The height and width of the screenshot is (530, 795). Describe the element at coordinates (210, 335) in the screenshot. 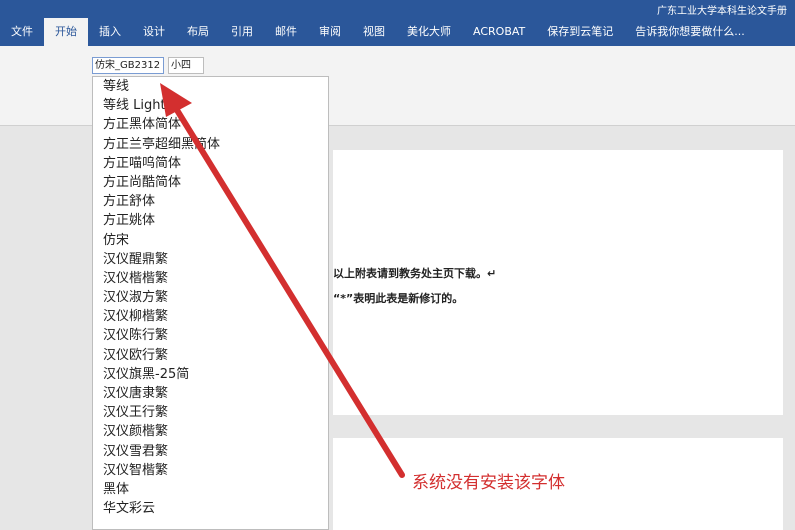

I see `font-list-item: 汉仪陈行繁` at that location.